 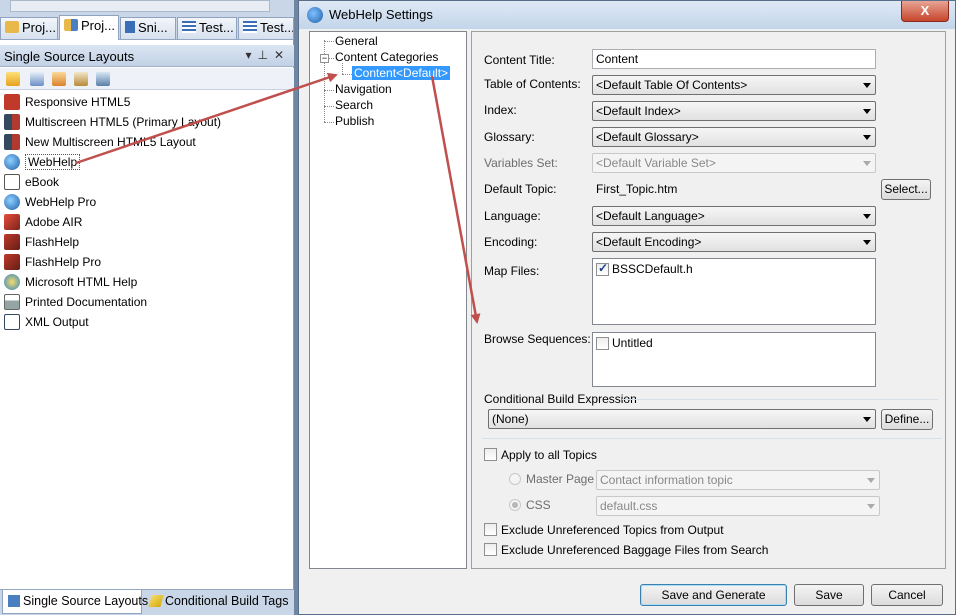 What do you see at coordinates (549, 455) in the screenshot?
I see `apply-all-label: Apply to all Topics` at bounding box center [549, 455].